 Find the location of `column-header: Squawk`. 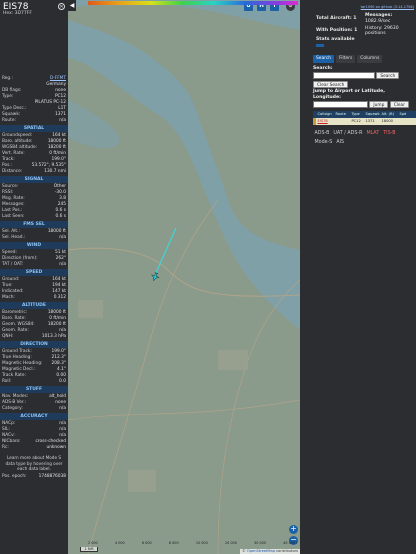

column-header: Squawk is located at coordinates (372, 114).